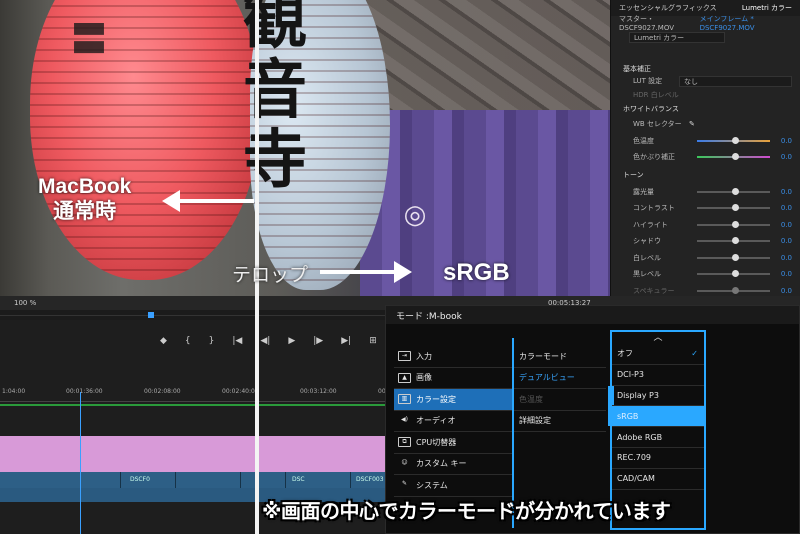  I want to click on tab-essential-graphics: エッセンシャルグラフィックス, so click(668, 8).